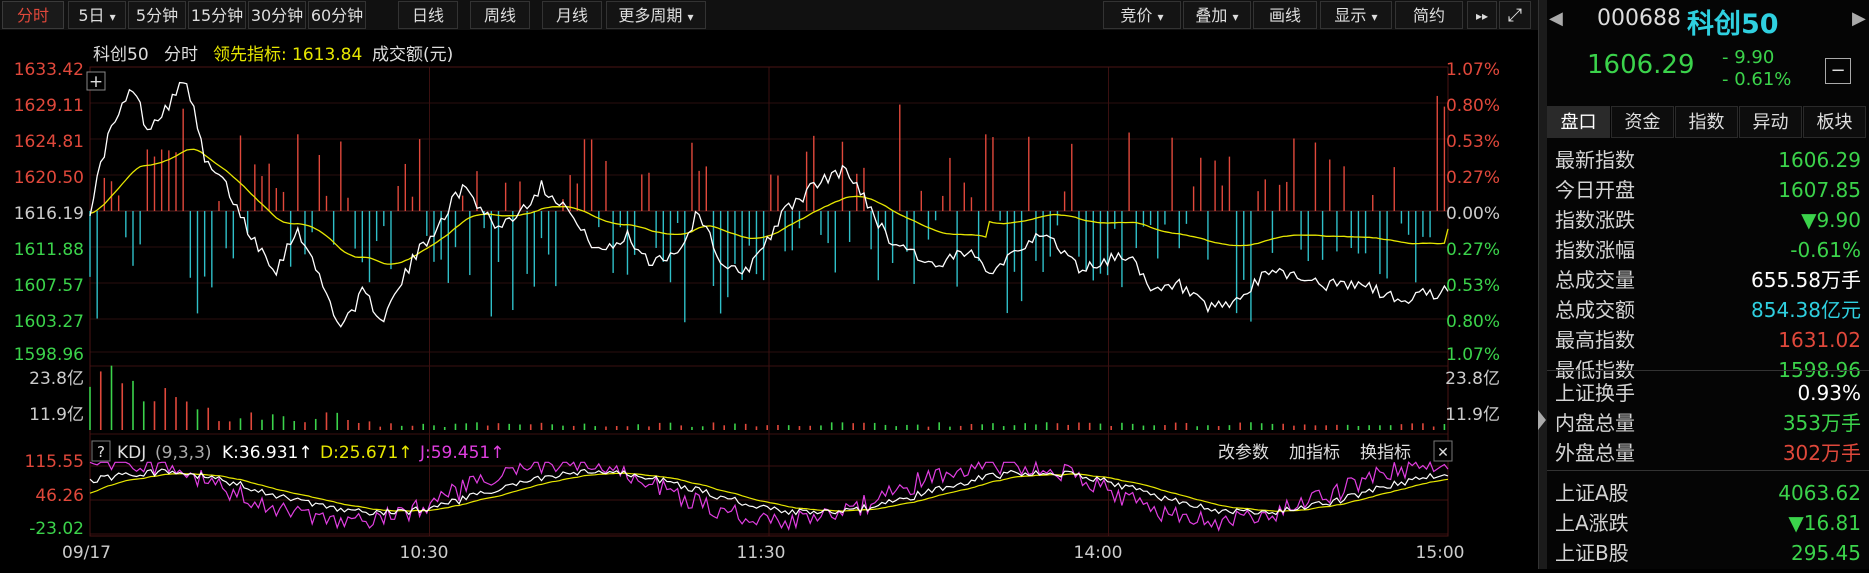  Describe the element at coordinates (250, 55) in the screenshot. I see `legend-lead-label: 领先指标:` at that location.